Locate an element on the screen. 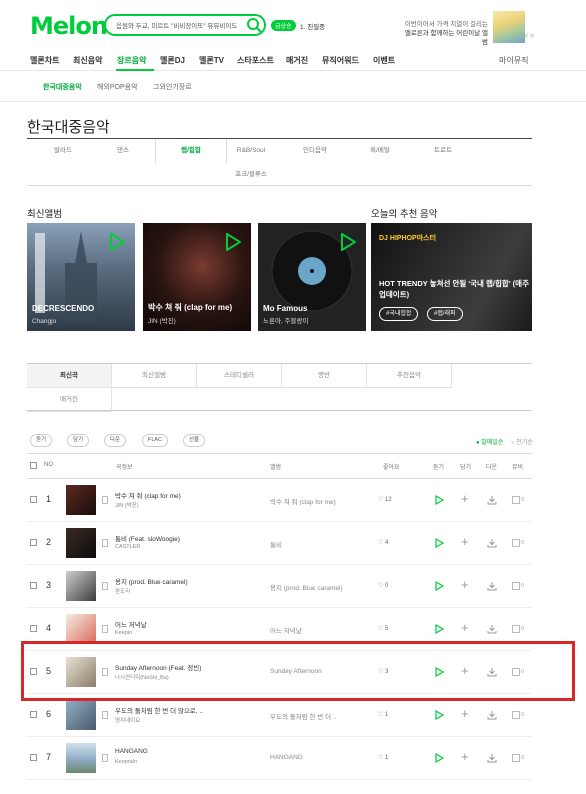 This screenshot has height=794, width=586. reco-chip-1: #국내힙합 is located at coordinates (399, 314).